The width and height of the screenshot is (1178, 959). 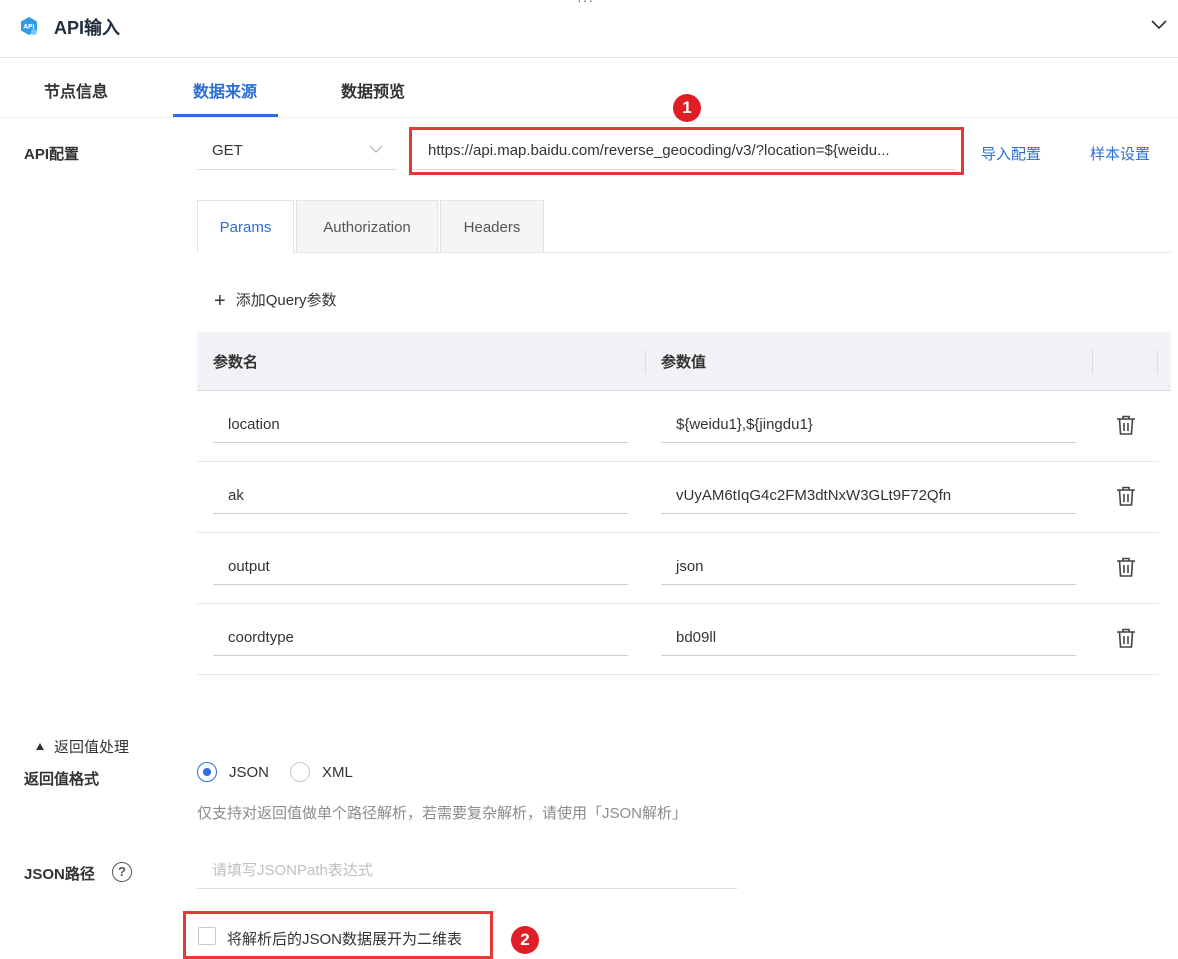 I want to click on help-icon: ?, so click(x=122, y=872).